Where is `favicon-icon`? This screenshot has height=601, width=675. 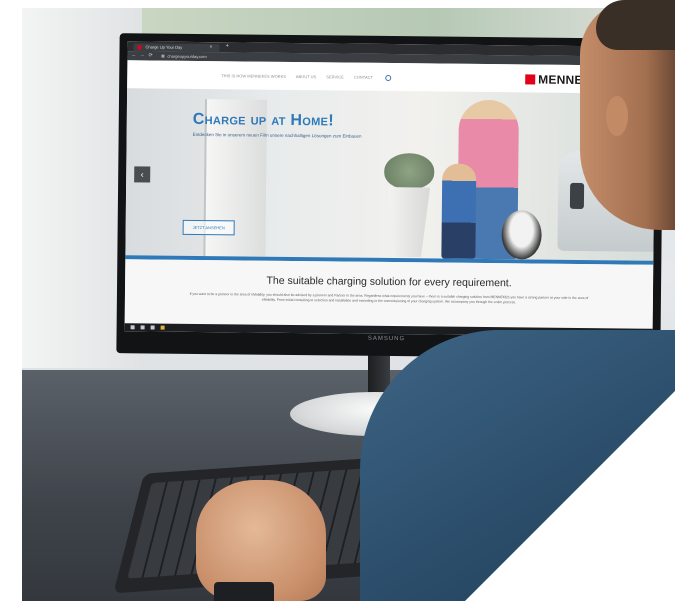 favicon-icon is located at coordinates (139, 47).